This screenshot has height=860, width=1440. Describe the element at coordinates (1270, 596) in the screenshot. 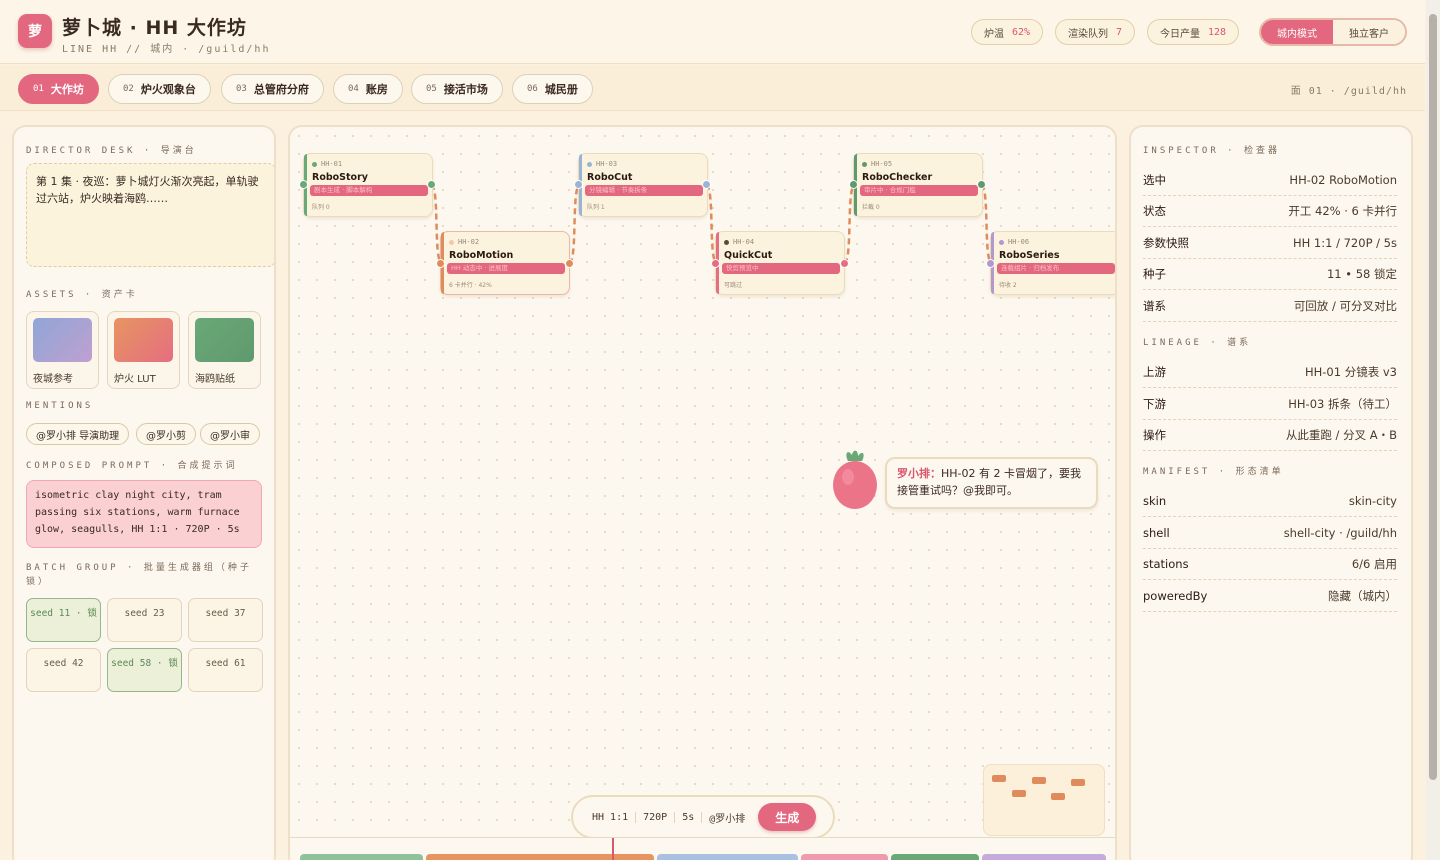

I see `manifest-row-powered-by: poweredBy 隐藏（城内）` at that location.